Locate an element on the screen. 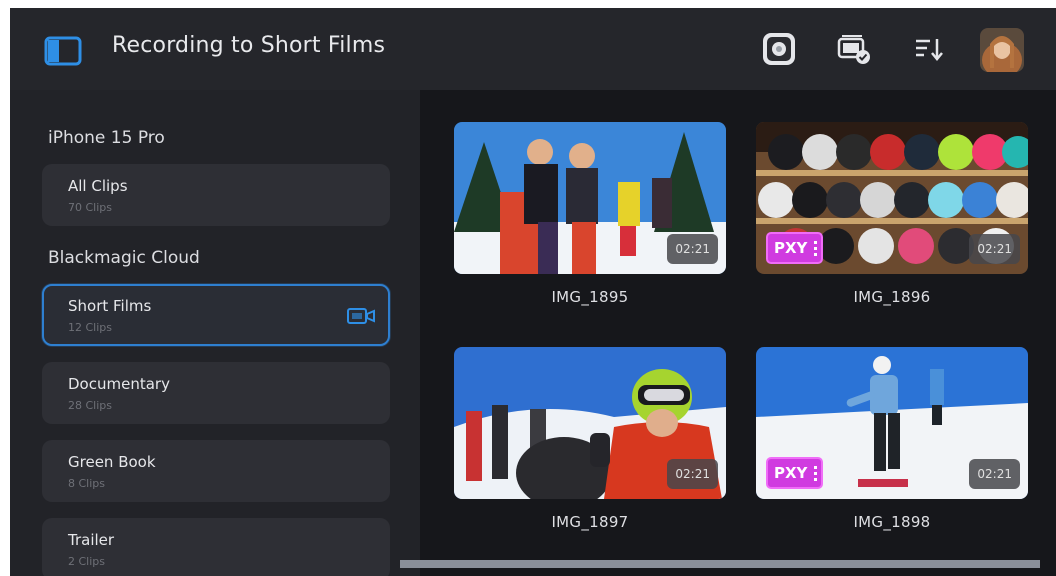  clip-card: 02:21 IMG_1897 is located at coordinates (590, 439).